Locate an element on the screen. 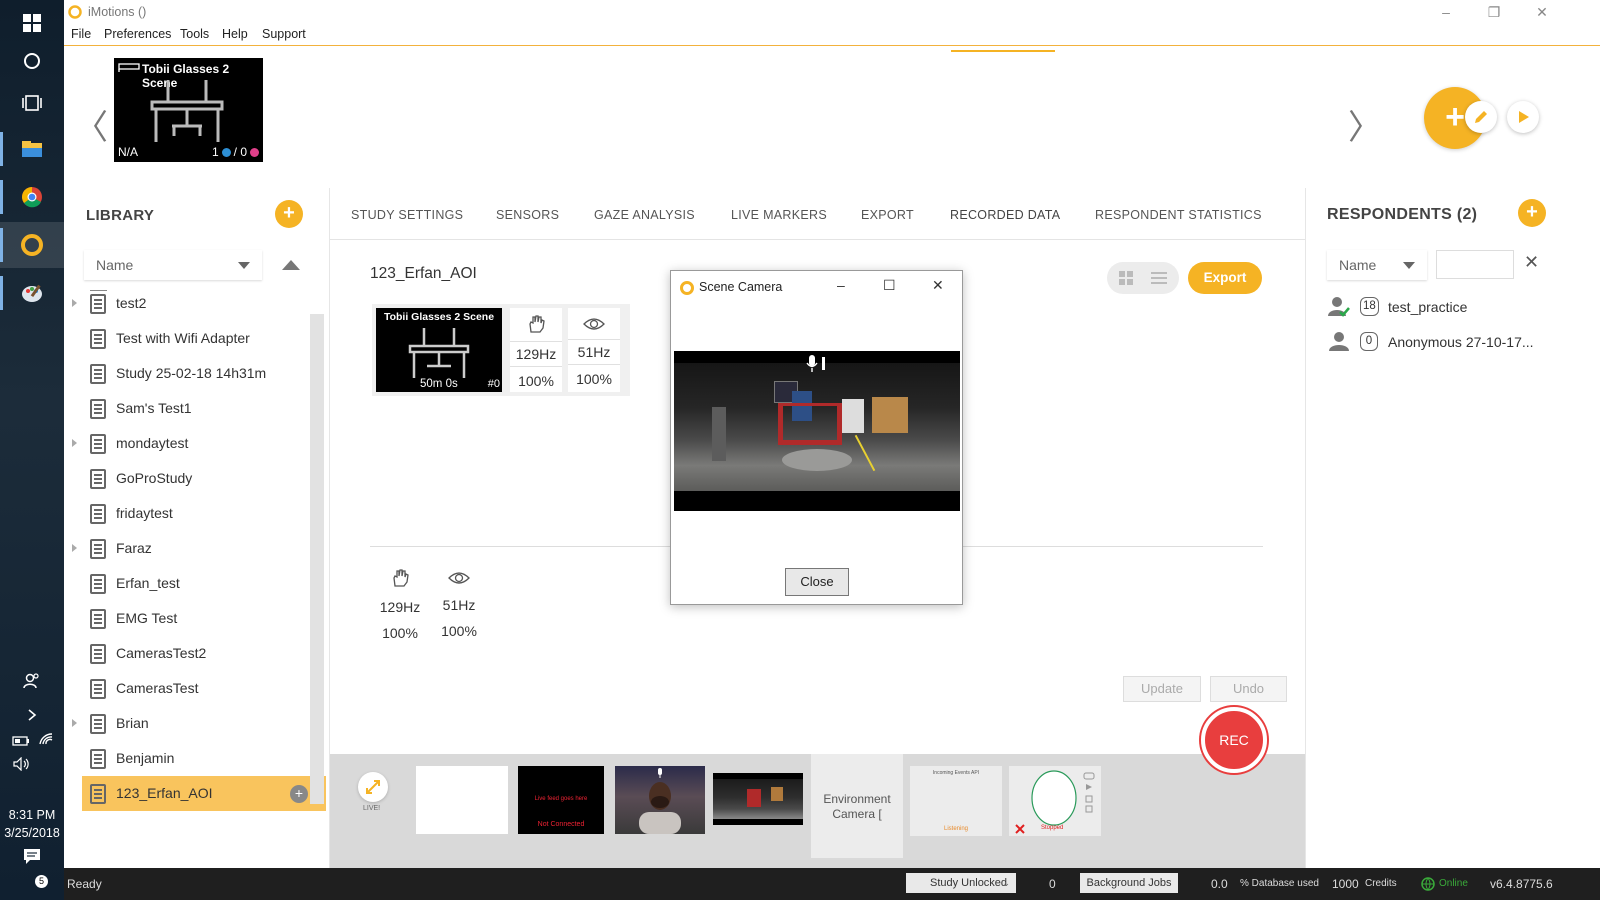 This screenshot has width=1600, height=900. library-item: EMG Test is located at coordinates (196, 618).